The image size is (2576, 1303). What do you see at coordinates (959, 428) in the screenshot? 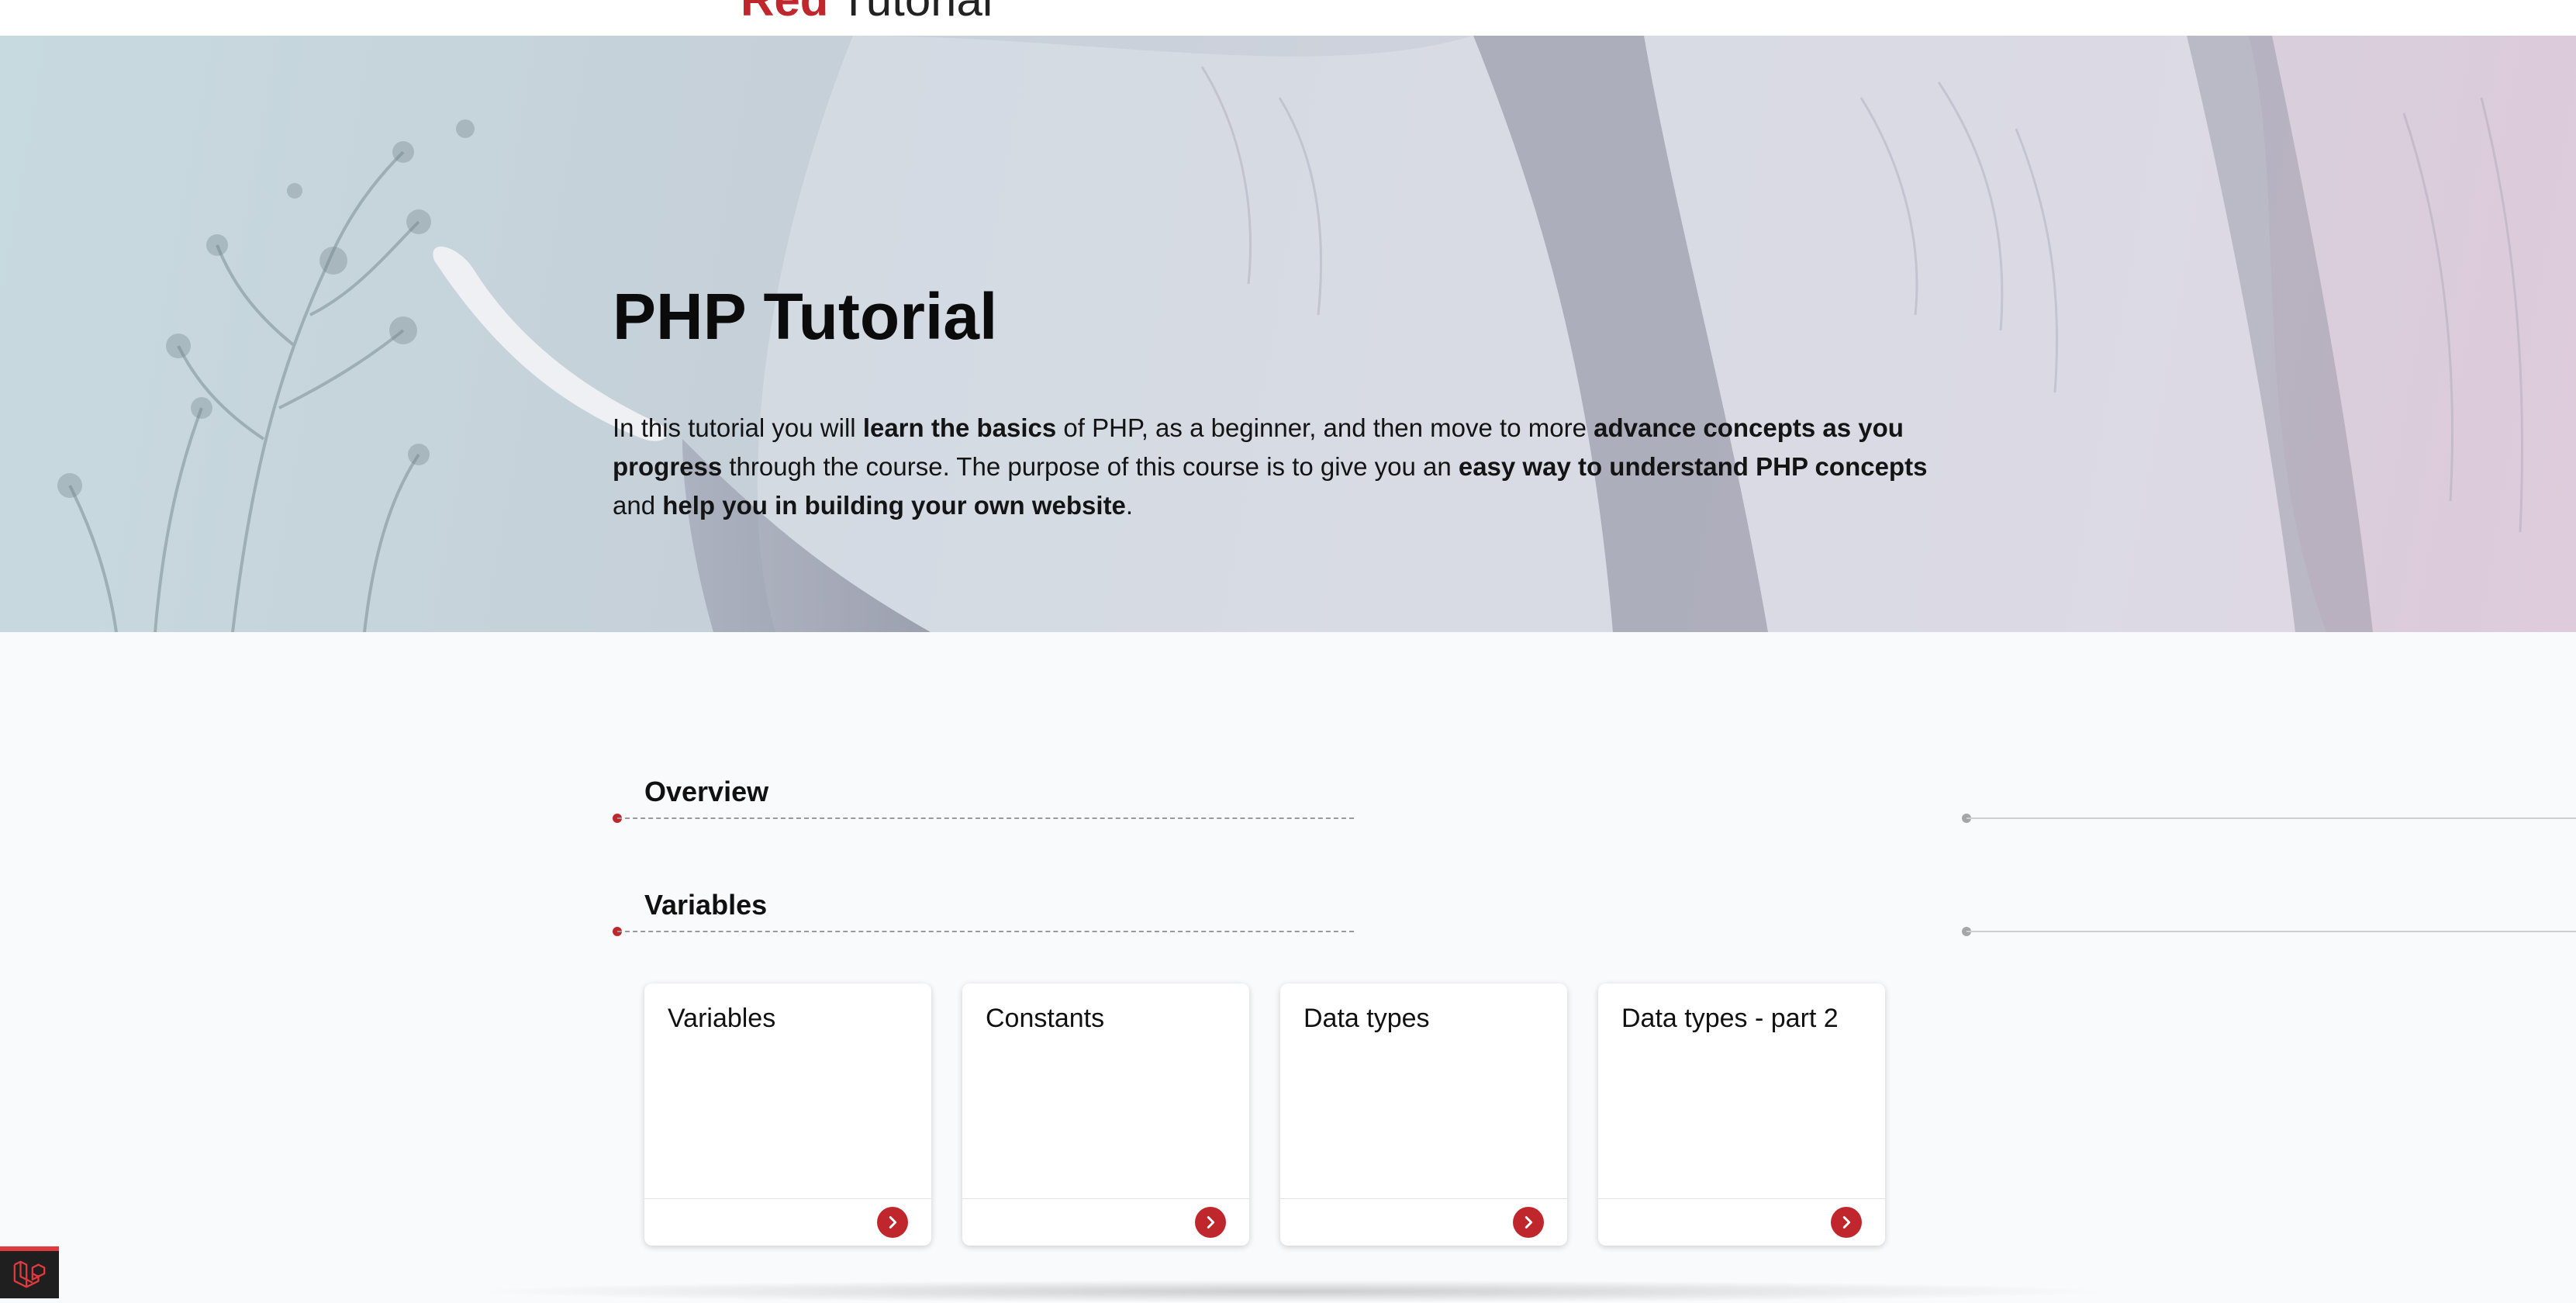
I see `intro-segment-bold: learn the basics` at bounding box center [959, 428].